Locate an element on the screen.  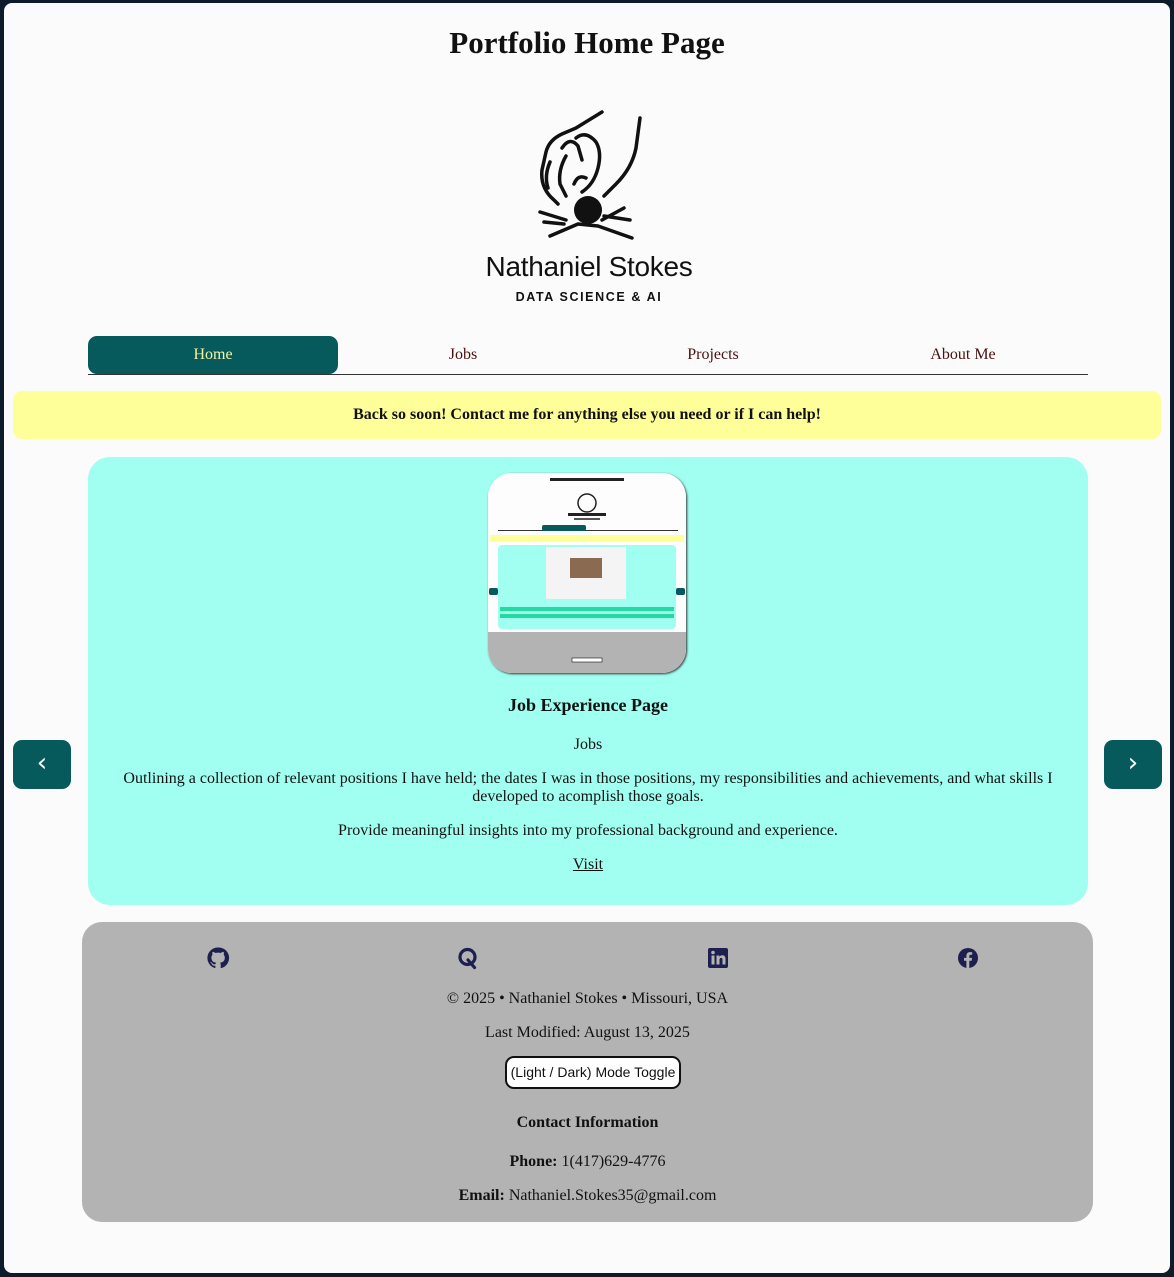
card-title: Job Experience Page is located at coordinates (588, 705).